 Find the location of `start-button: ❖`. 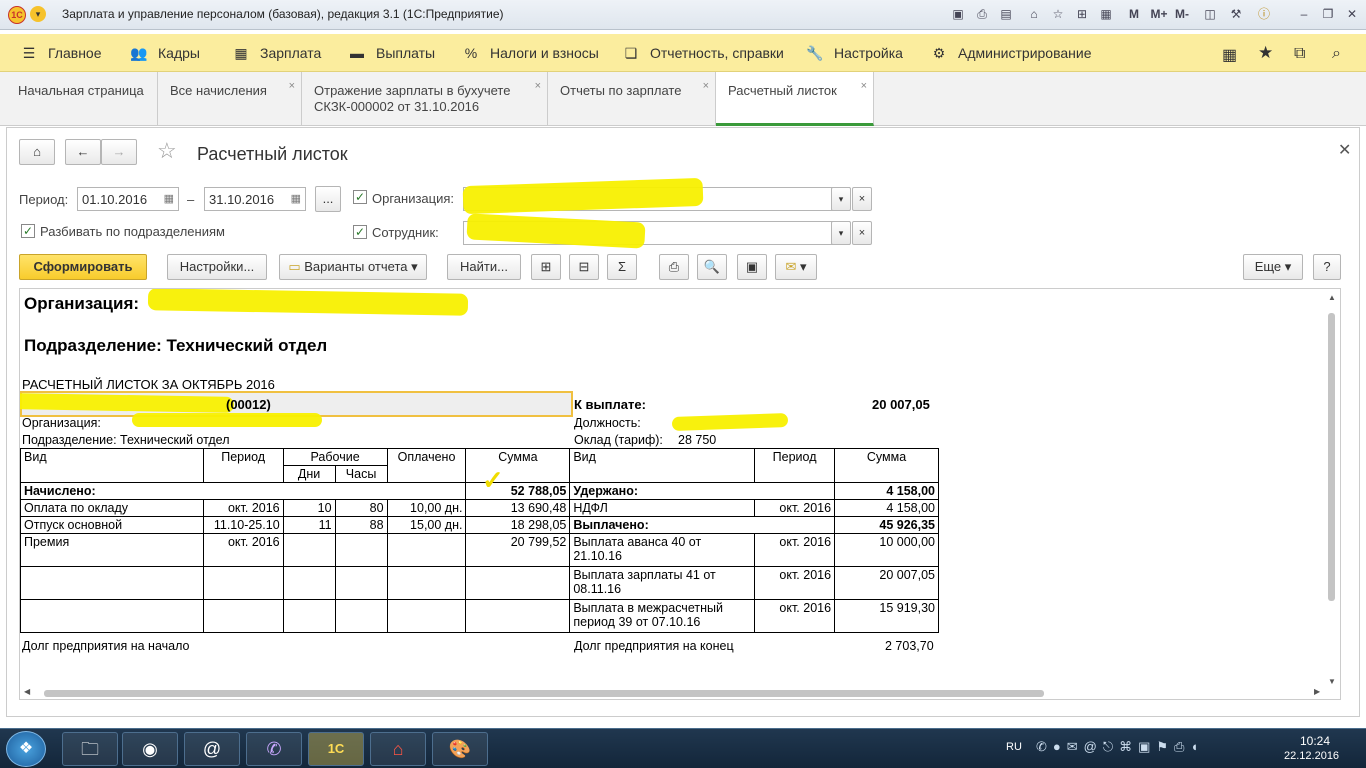

start-button: ❖ is located at coordinates (26, 749).